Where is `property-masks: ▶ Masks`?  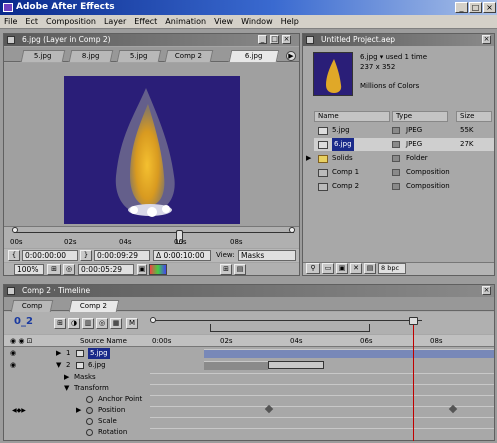 property-masks: ▶ Masks is located at coordinates (78, 377).